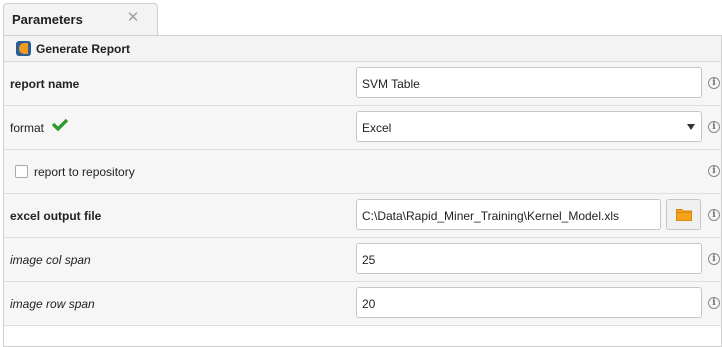 Image resolution: width=722 pixels, height=347 pixels. What do you see at coordinates (45, 84) in the screenshot?
I see `report-name-label: report name` at bounding box center [45, 84].